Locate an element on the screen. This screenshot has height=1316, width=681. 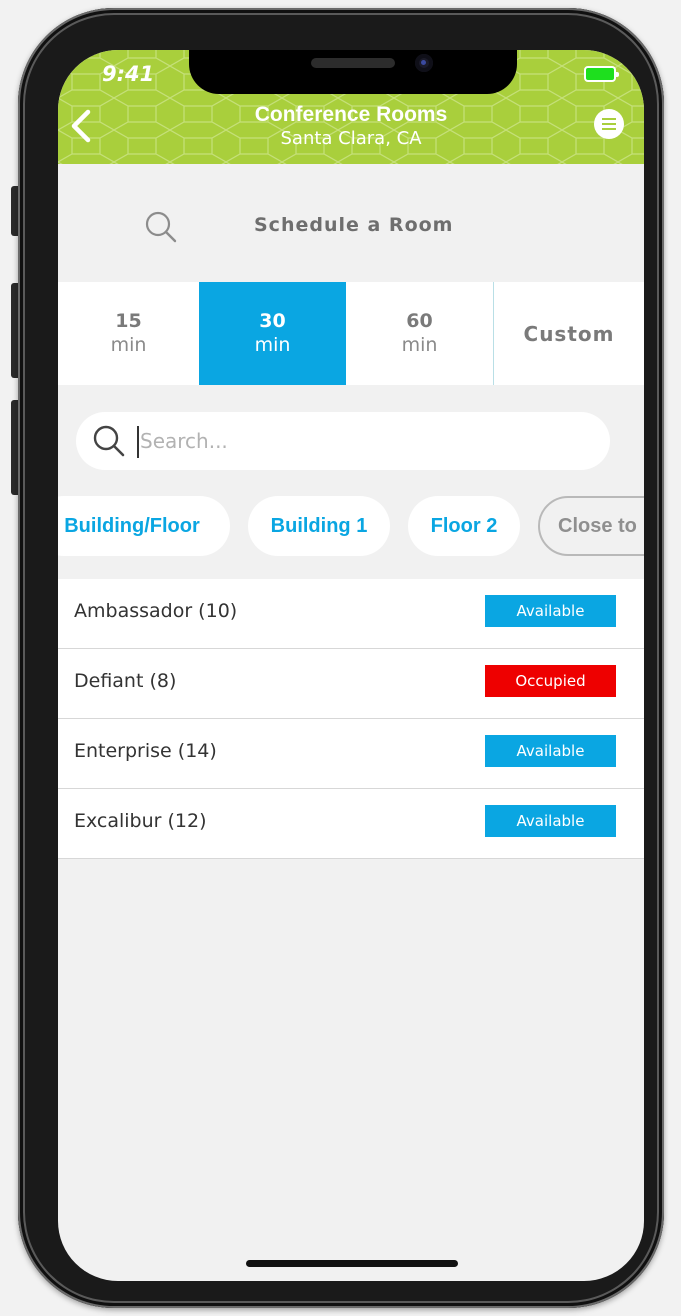
search-input is located at coordinates (360, 441).